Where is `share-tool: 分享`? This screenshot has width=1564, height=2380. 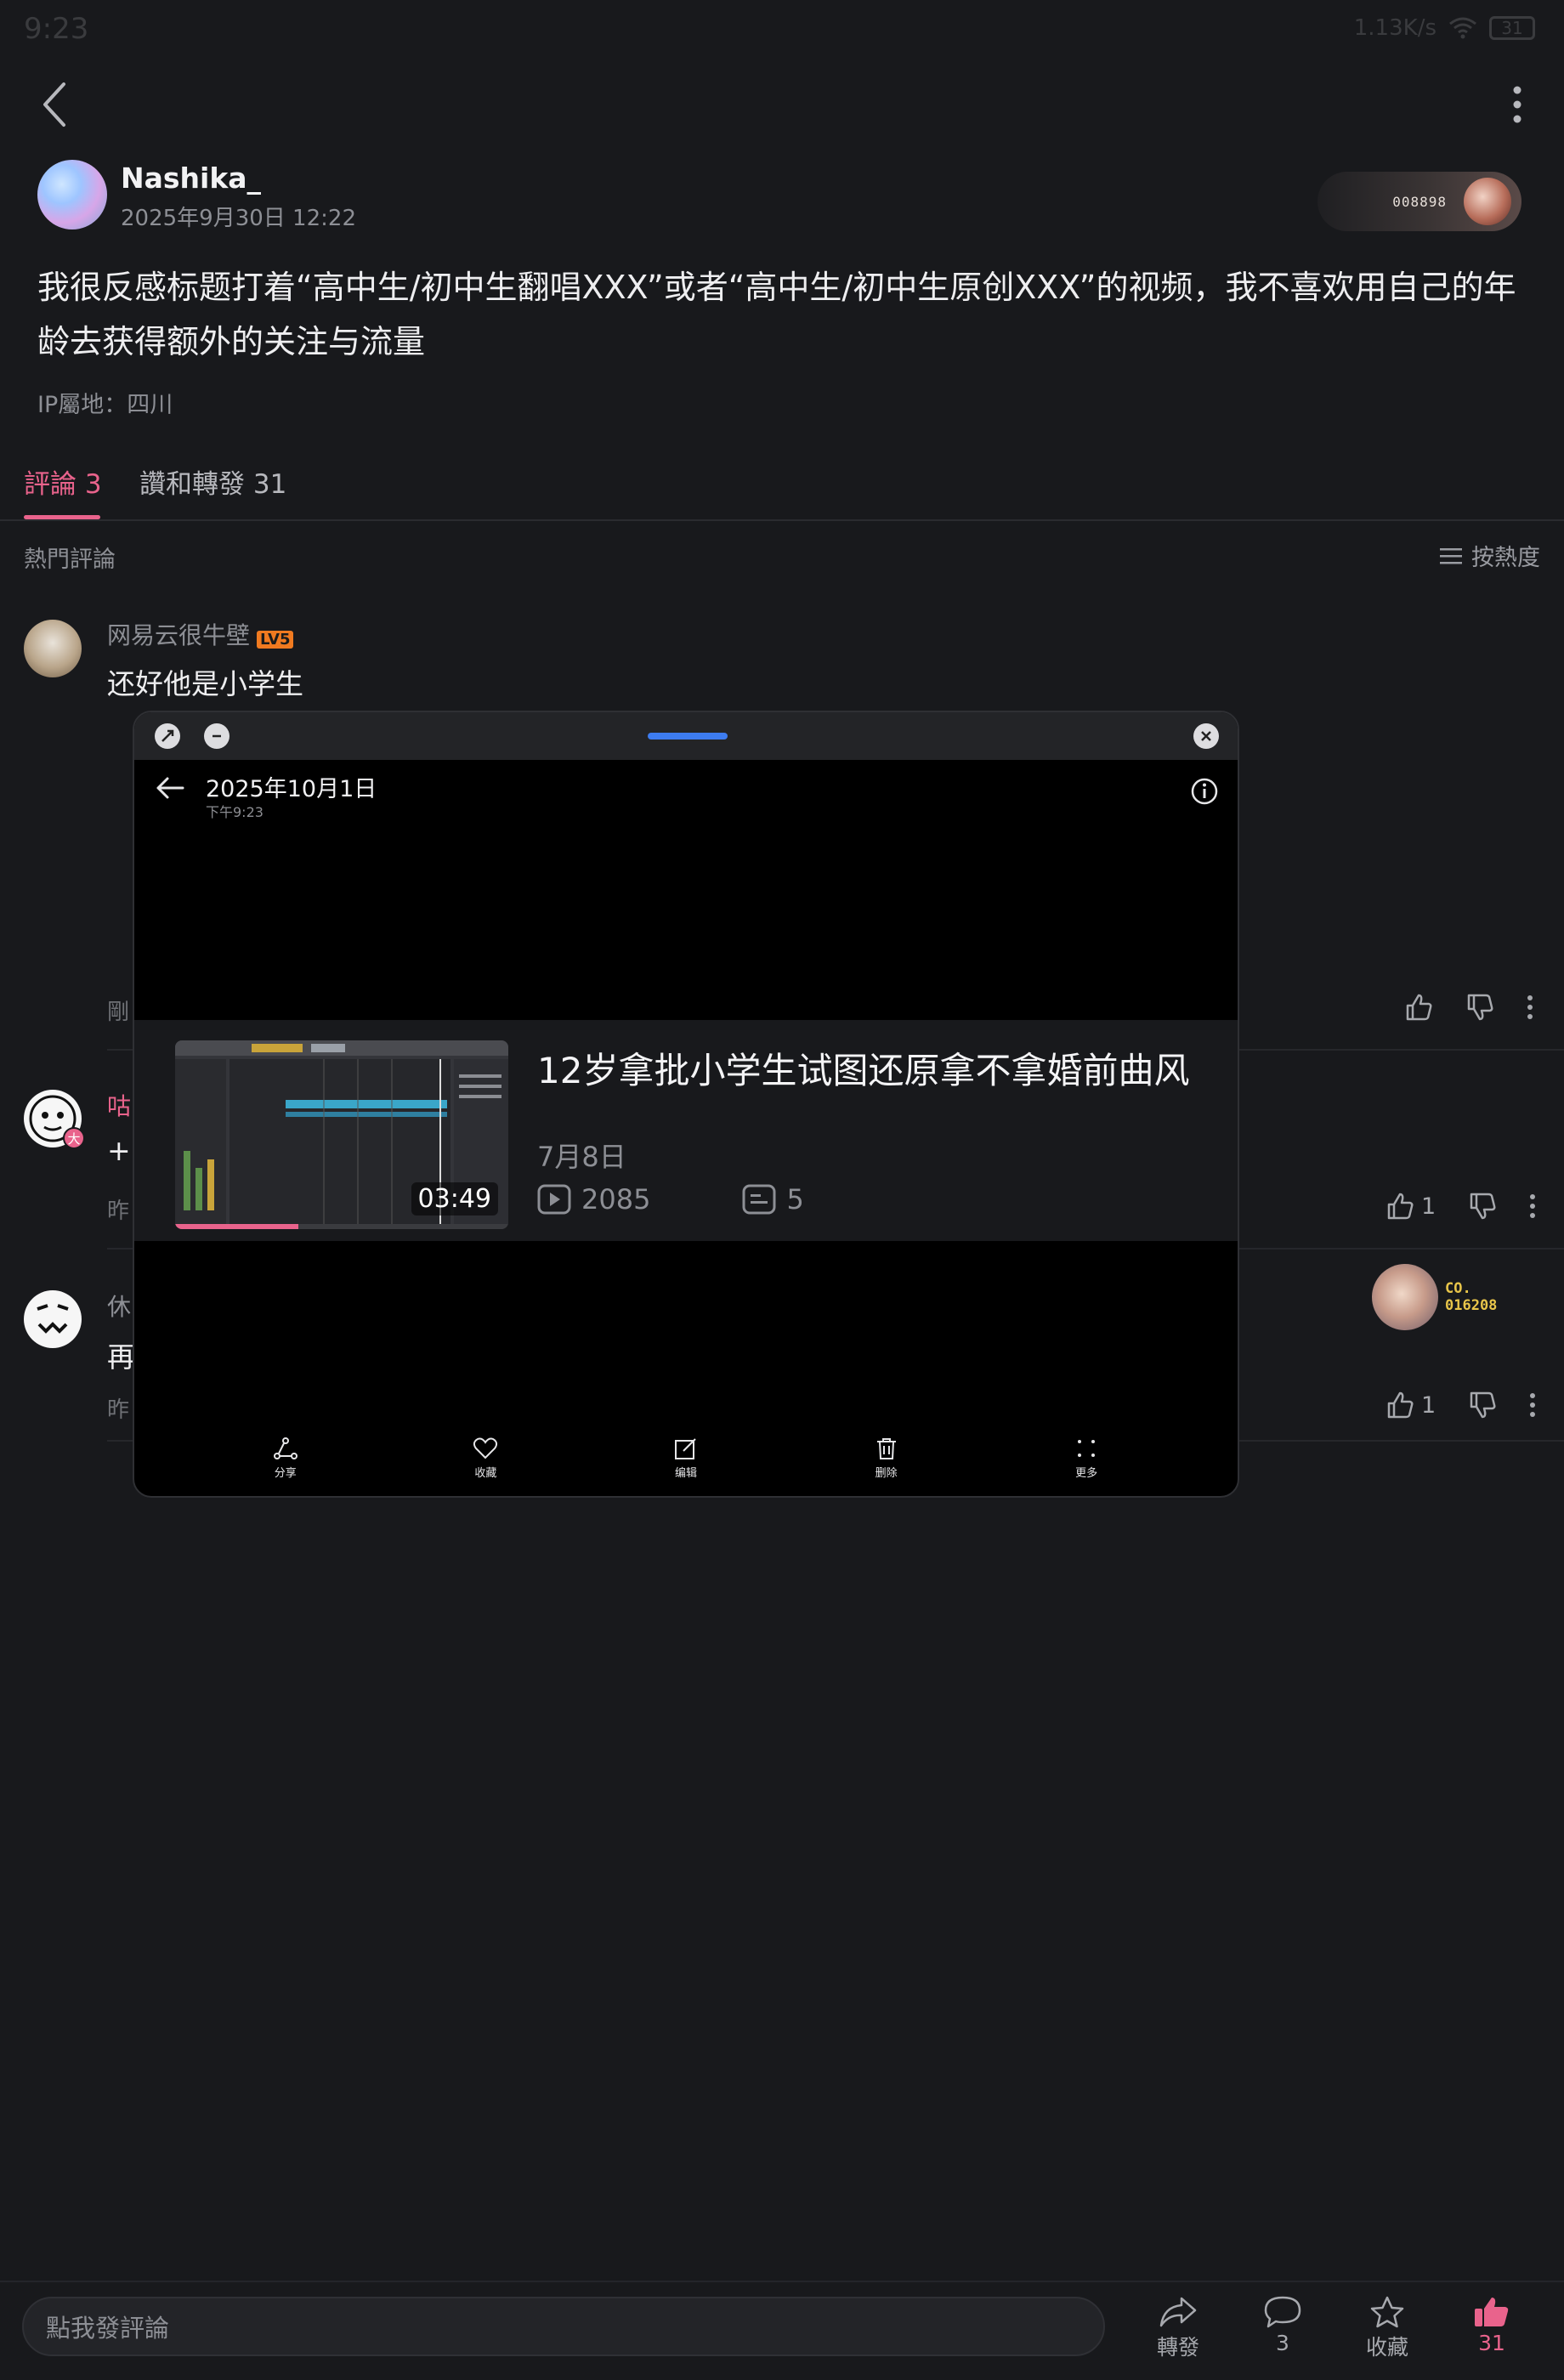
share-tool: 分享 is located at coordinates (286, 1458).